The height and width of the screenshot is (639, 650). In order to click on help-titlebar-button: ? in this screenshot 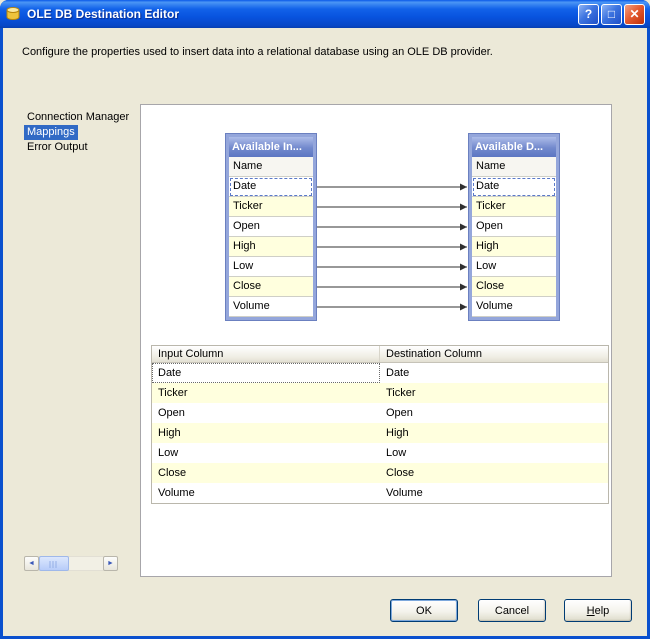, I will do `click(588, 14)`.